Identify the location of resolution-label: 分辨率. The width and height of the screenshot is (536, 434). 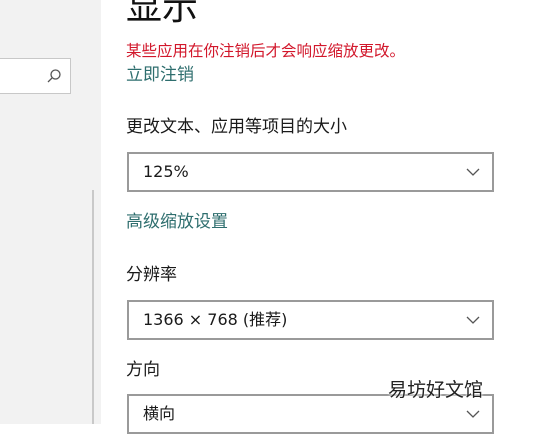
(151, 275).